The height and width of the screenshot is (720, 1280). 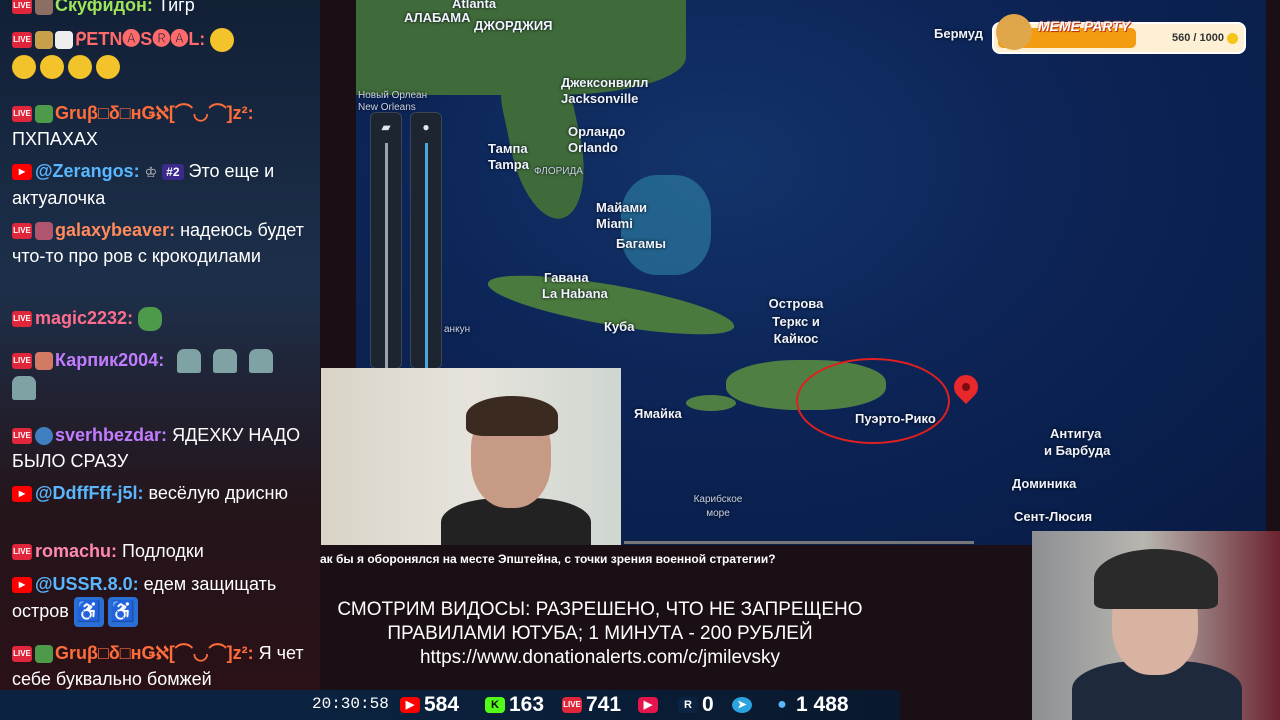 I want to click on rumble-viewers: R0, so click(x=696, y=705).